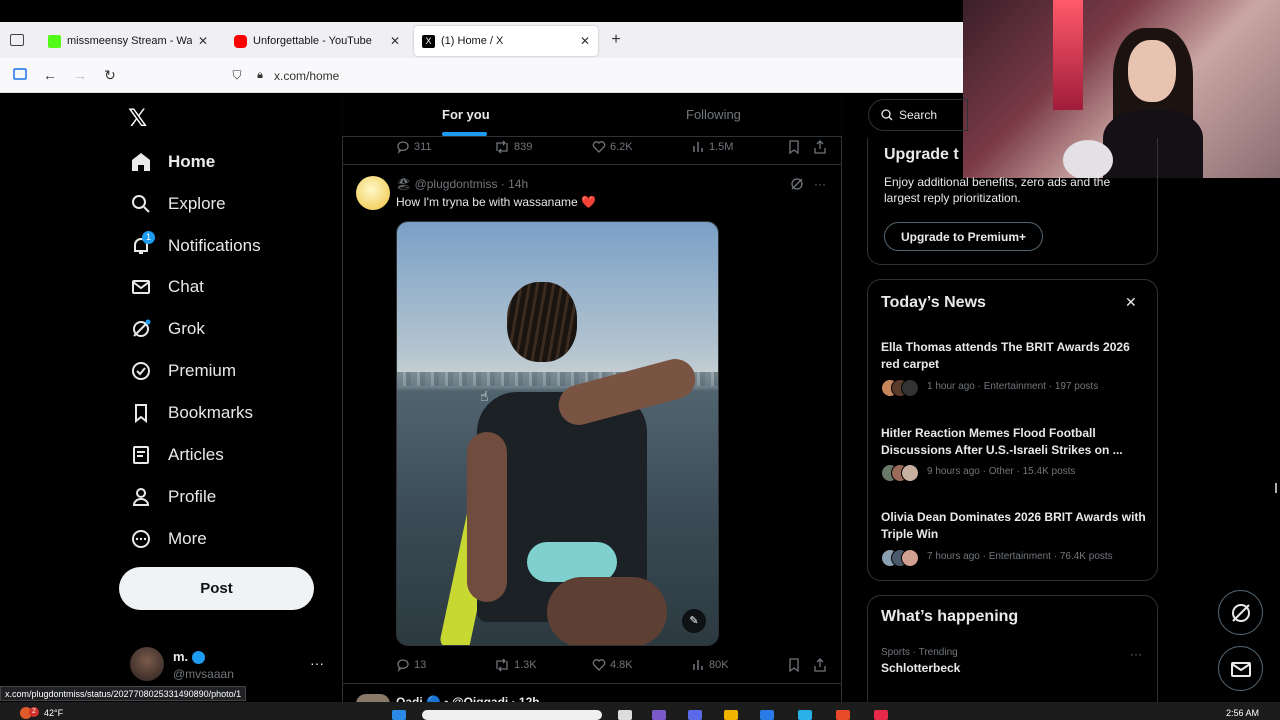 The image size is (1280, 720). I want to click on x-logo: 𝕏, so click(137, 118).